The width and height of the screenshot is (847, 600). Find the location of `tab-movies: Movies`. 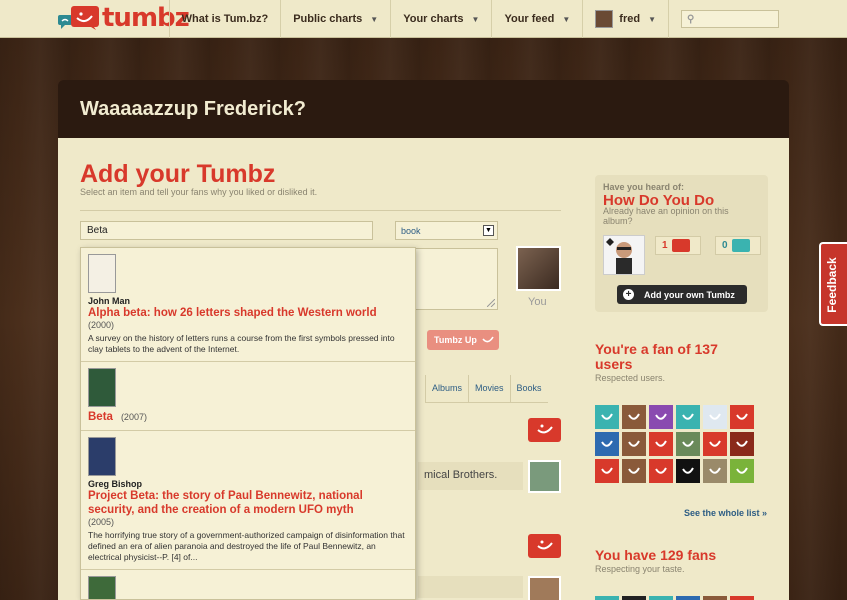

tab-movies: Movies is located at coordinates (489, 388).